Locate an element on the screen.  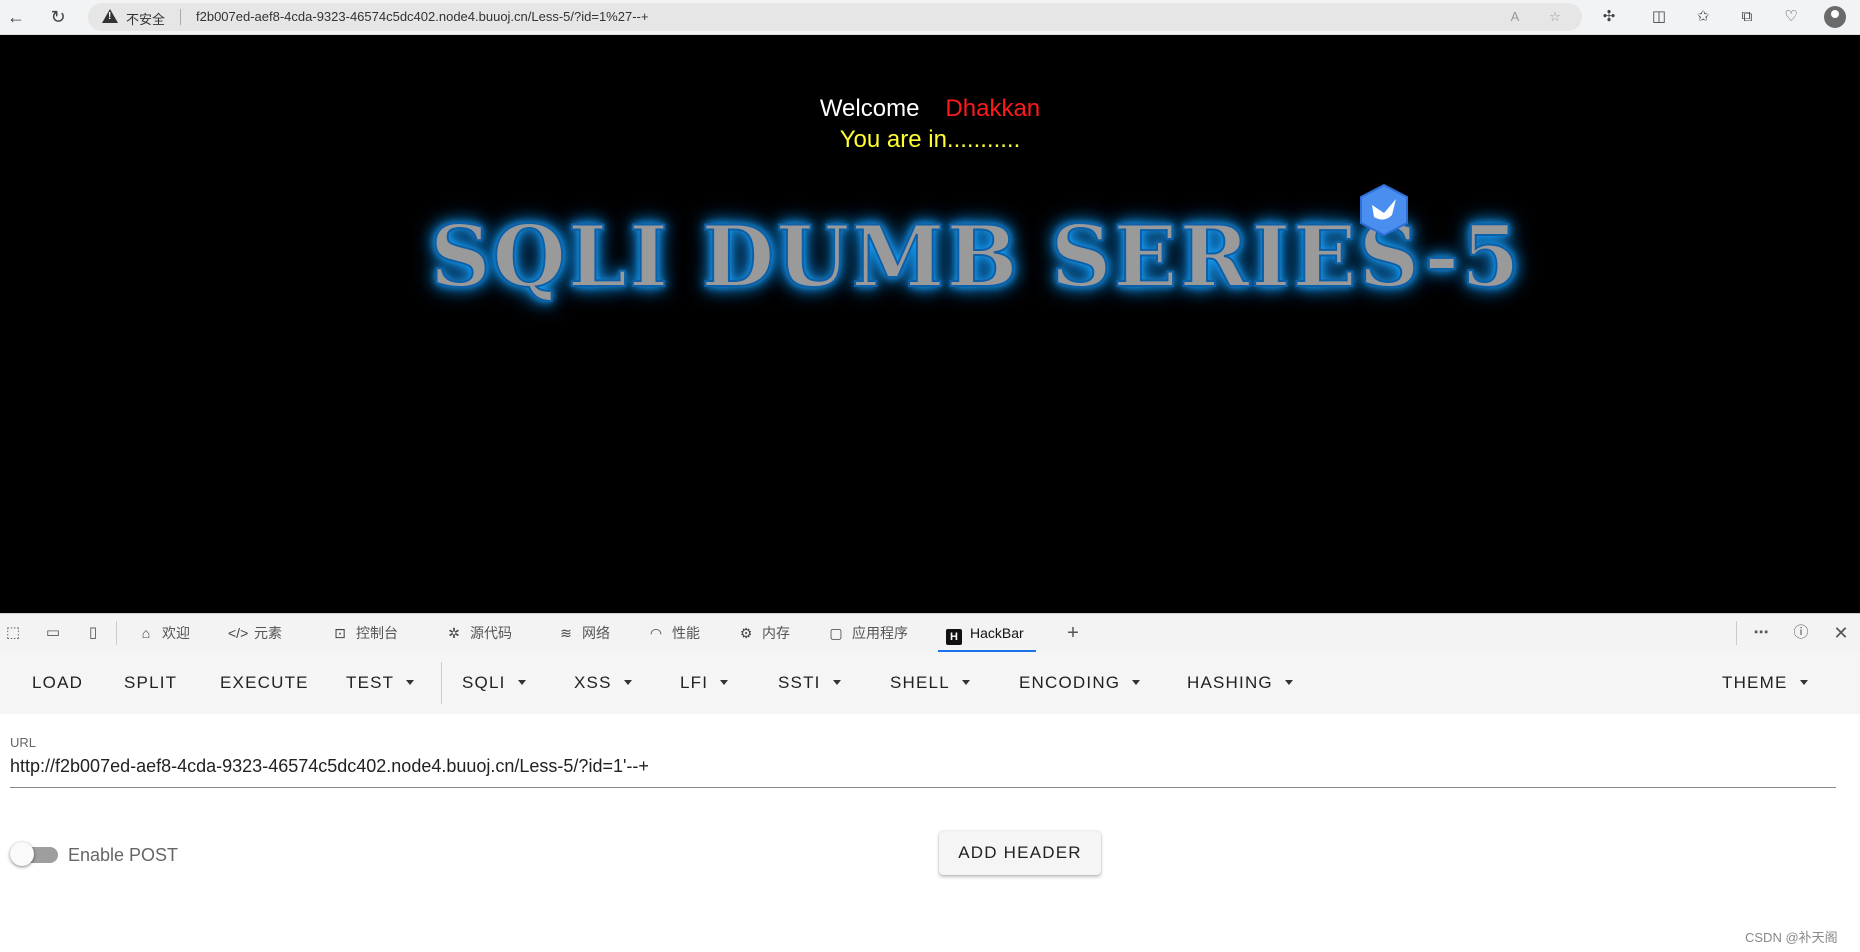
tab-label: 源代码 is located at coordinates (491, 633).